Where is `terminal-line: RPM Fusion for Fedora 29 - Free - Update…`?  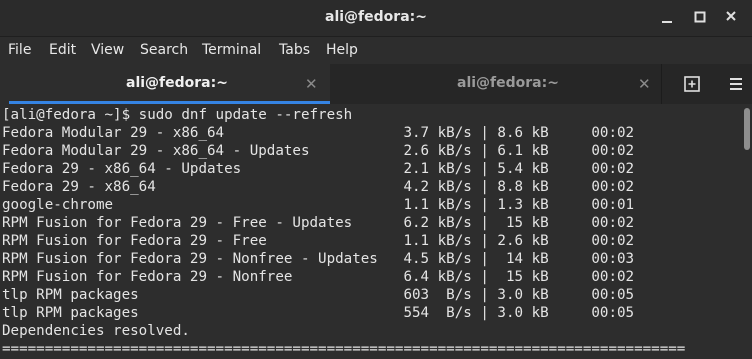
terminal-line: RPM Fusion for Fedora 29 - Free - Update… is located at coordinates (318, 223).